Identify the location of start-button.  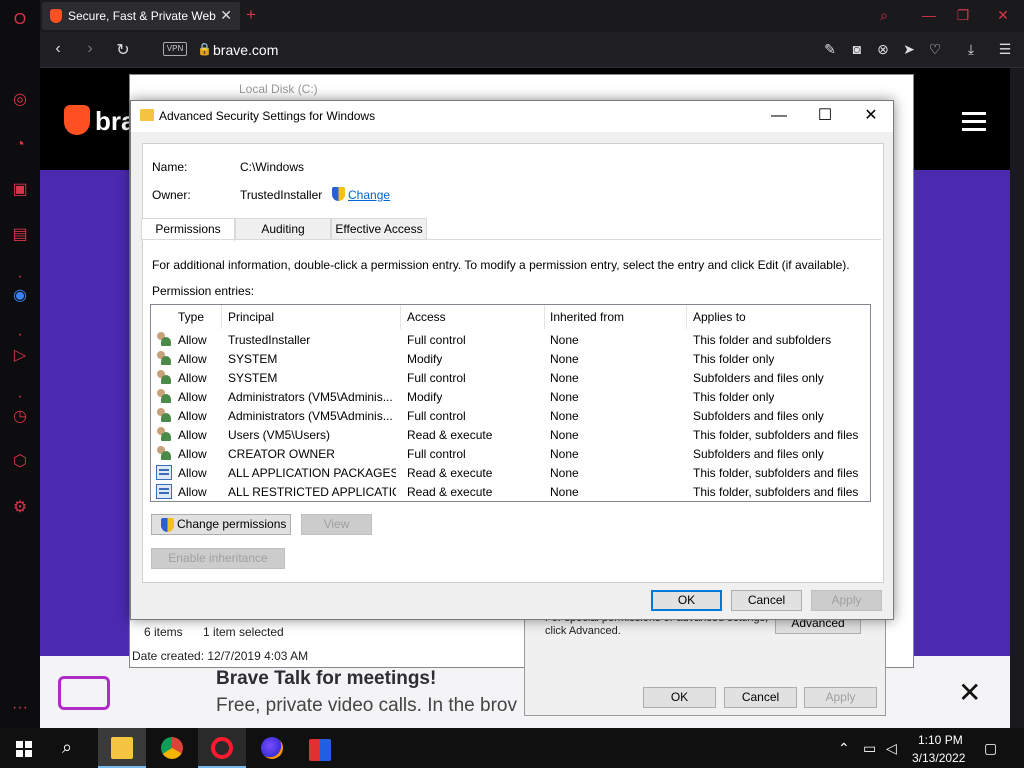
(24, 748).